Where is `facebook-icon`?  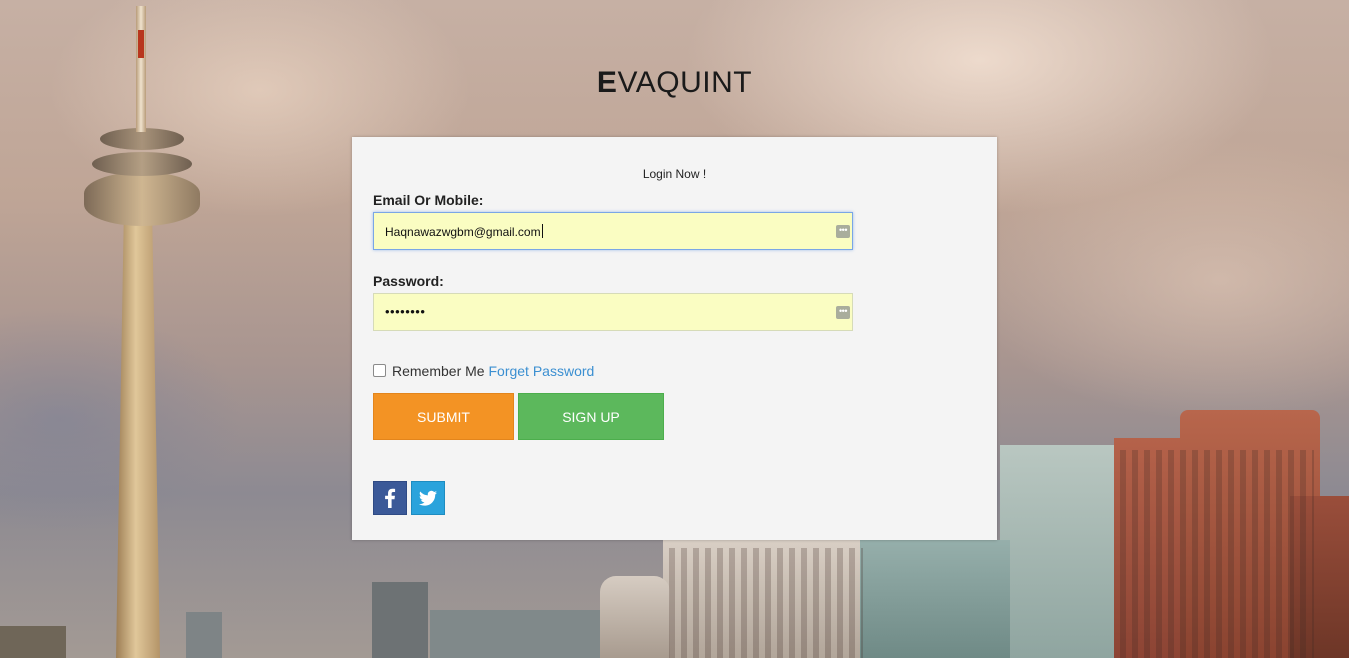
facebook-icon is located at coordinates (390, 498).